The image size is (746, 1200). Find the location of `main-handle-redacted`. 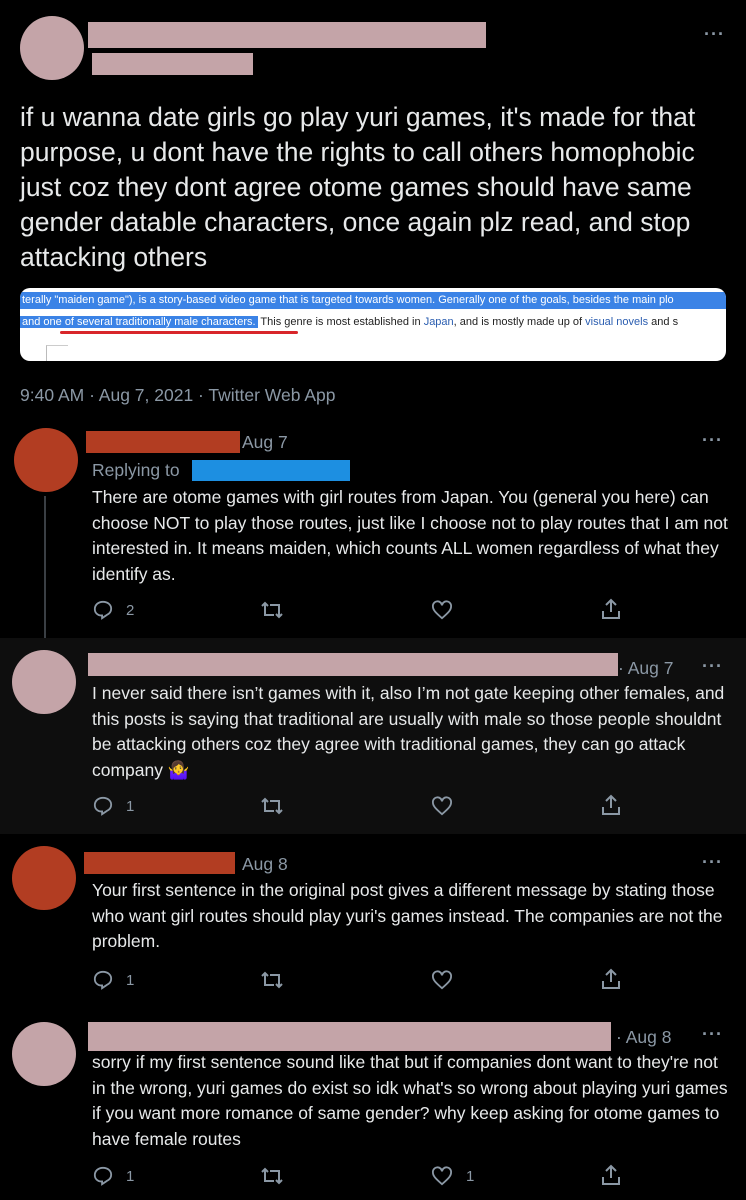

main-handle-redacted is located at coordinates (172, 64).